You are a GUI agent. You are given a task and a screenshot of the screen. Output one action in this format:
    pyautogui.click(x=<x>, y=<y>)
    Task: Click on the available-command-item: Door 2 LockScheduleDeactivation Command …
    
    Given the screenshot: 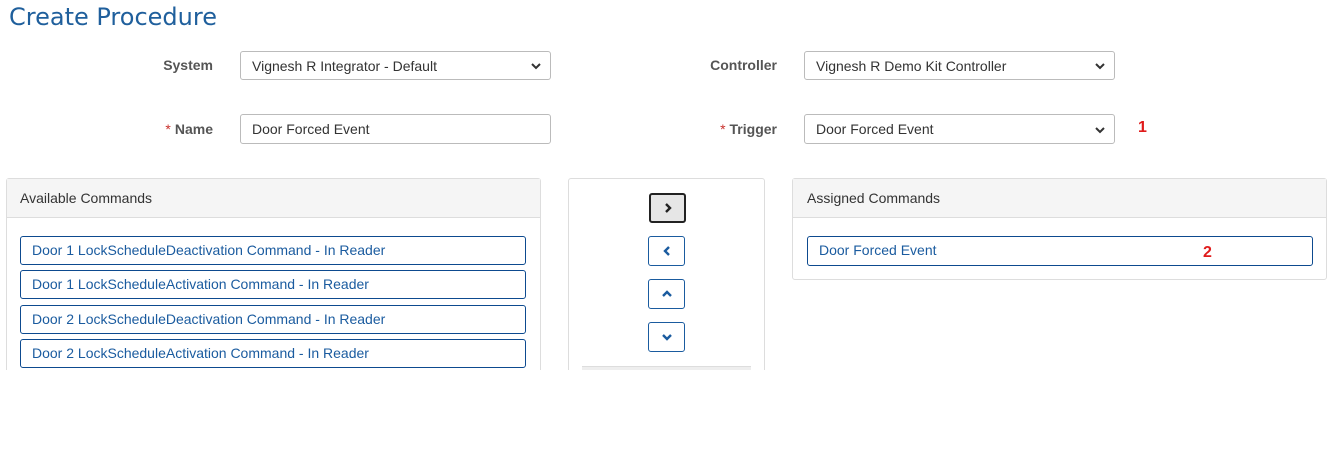 What is the action you would take?
    pyautogui.click(x=273, y=319)
    